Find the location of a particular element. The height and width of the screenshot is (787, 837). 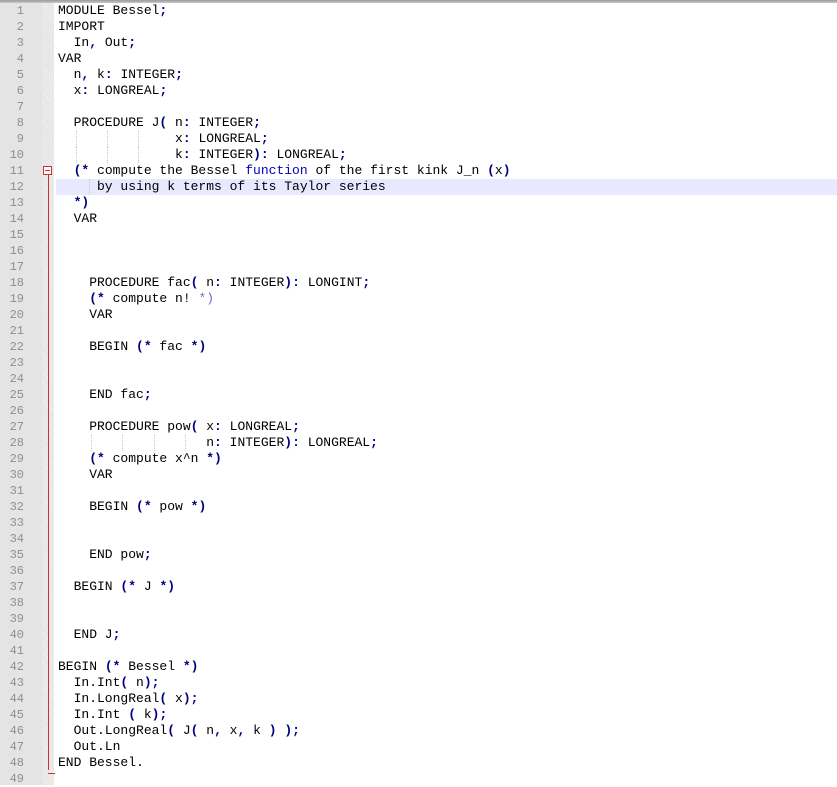

code-line: 21 is located at coordinates (418, 331).